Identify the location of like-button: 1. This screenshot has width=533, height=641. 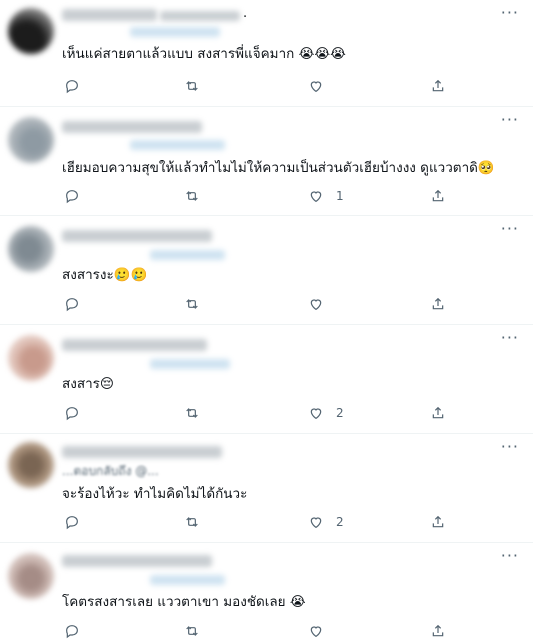
(326, 196).